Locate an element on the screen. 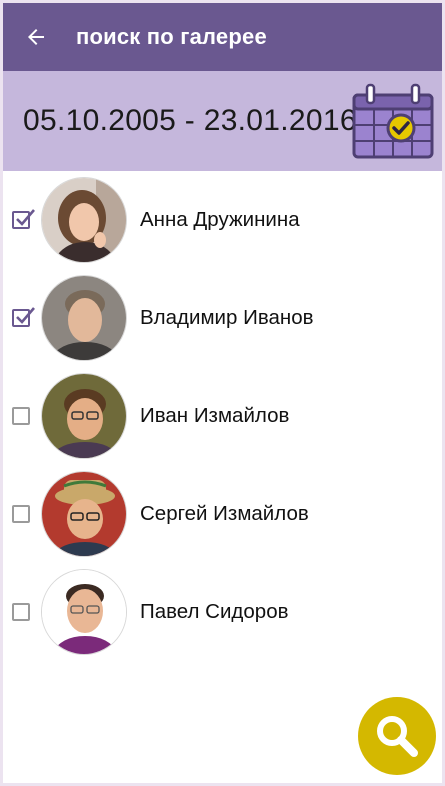  search-fab-button is located at coordinates (397, 736).